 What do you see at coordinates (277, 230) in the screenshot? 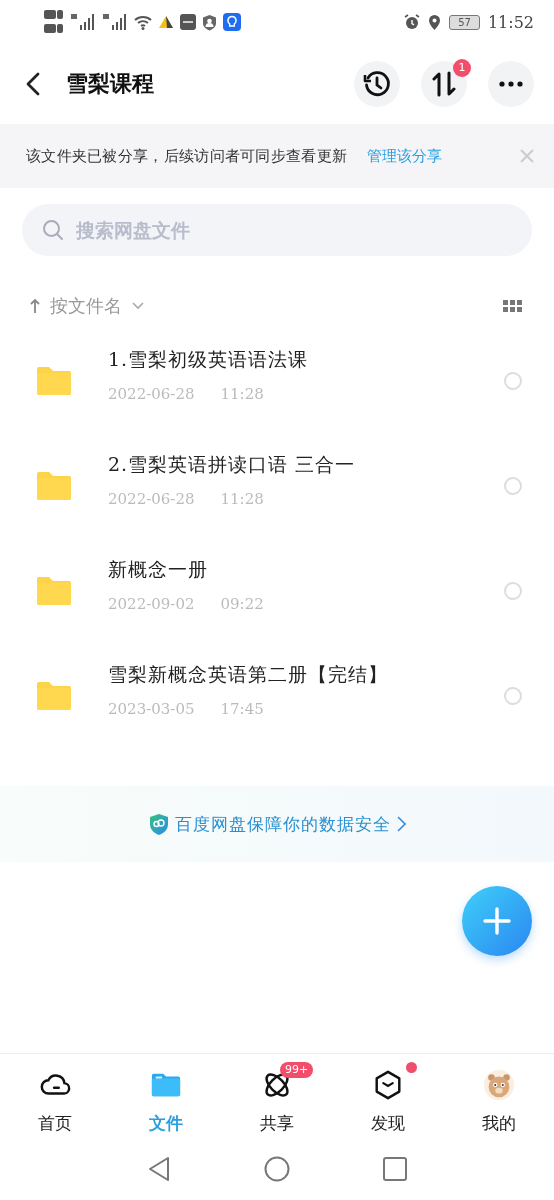
I see `search-field: 搜索网盘文件` at bounding box center [277, 230].